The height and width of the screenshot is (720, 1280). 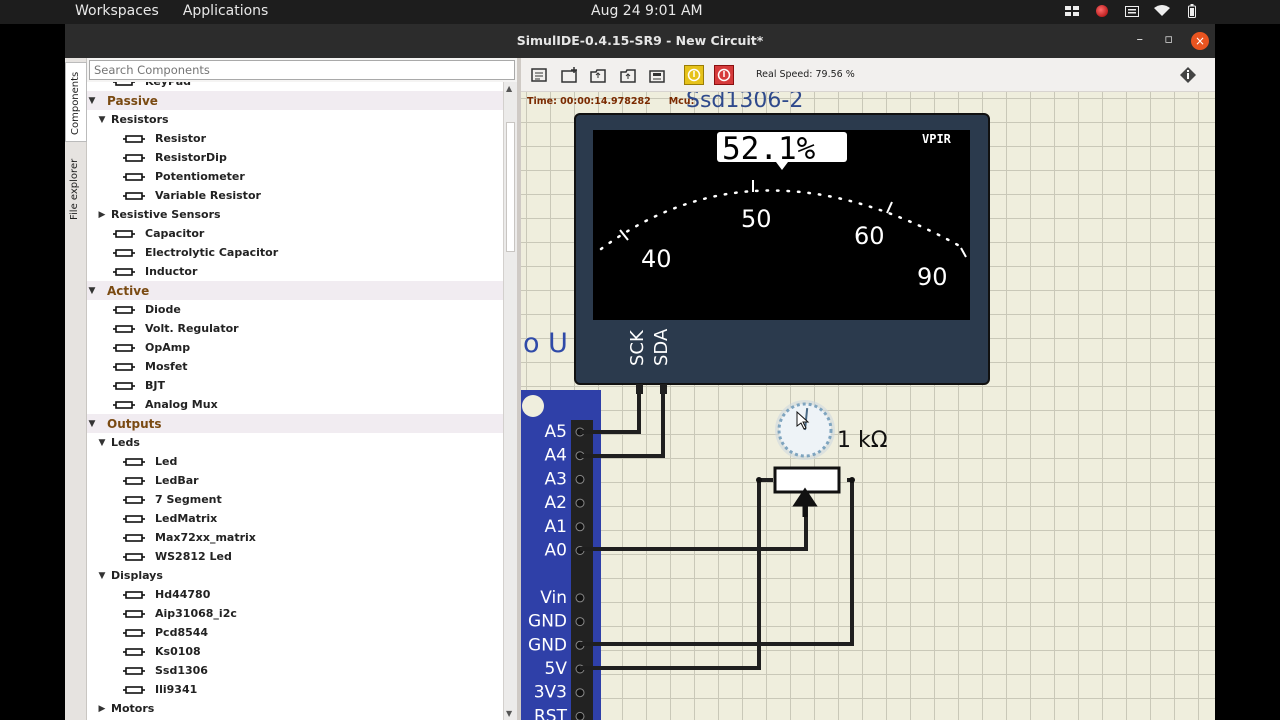 I want to click on component-item-capacitor: Capacitor, so click(x=295, y=233).